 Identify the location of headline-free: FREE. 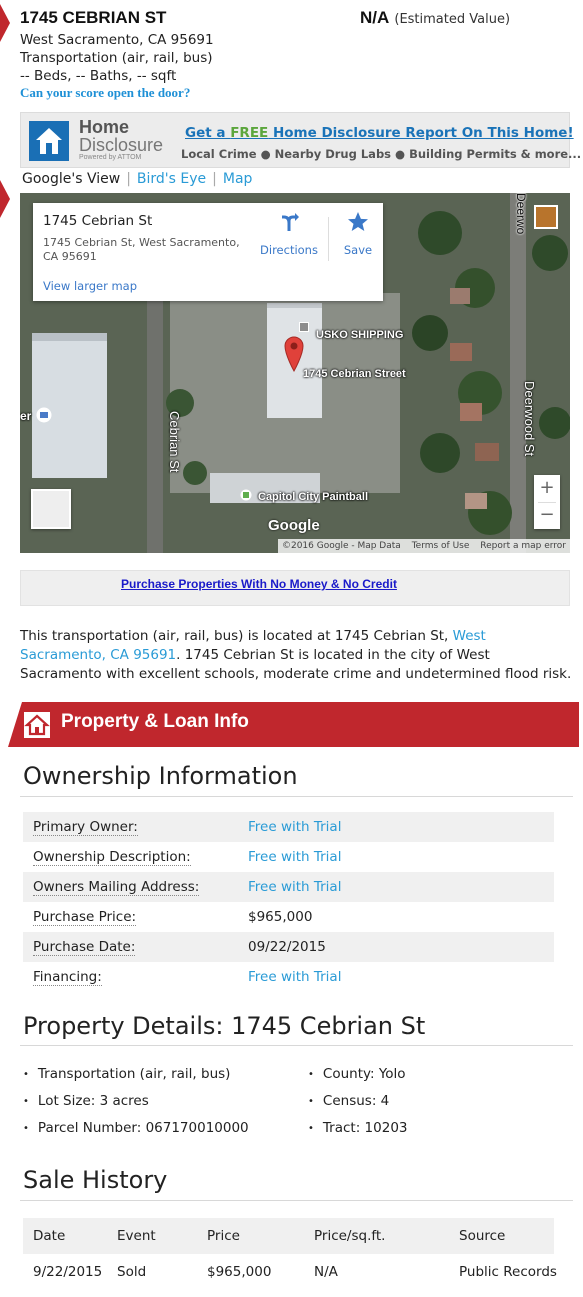
(249, 133).